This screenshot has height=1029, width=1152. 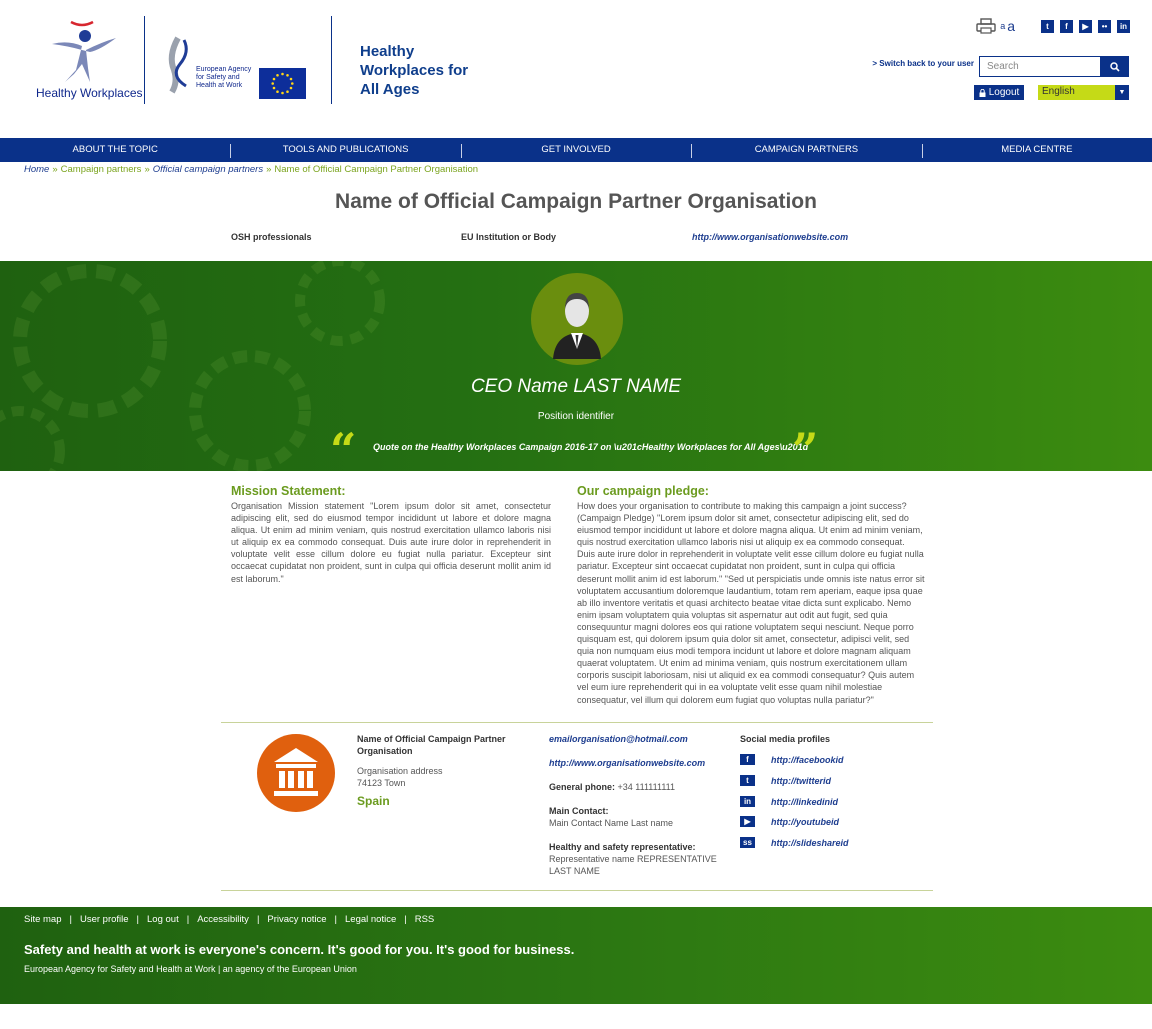 What do you see at coordinates (611, 823) in the screenshot?
I see `main-contact-value: Main Contact Name Last name` at bounding box center [611, 823].